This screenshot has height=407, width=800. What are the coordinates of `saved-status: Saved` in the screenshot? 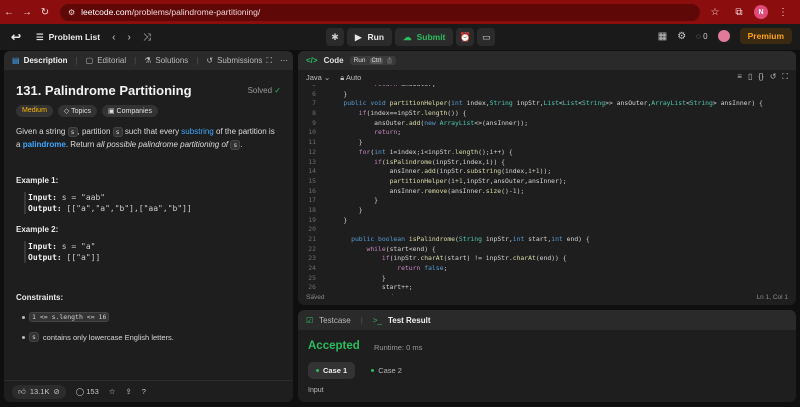 It's located at (315, 297).